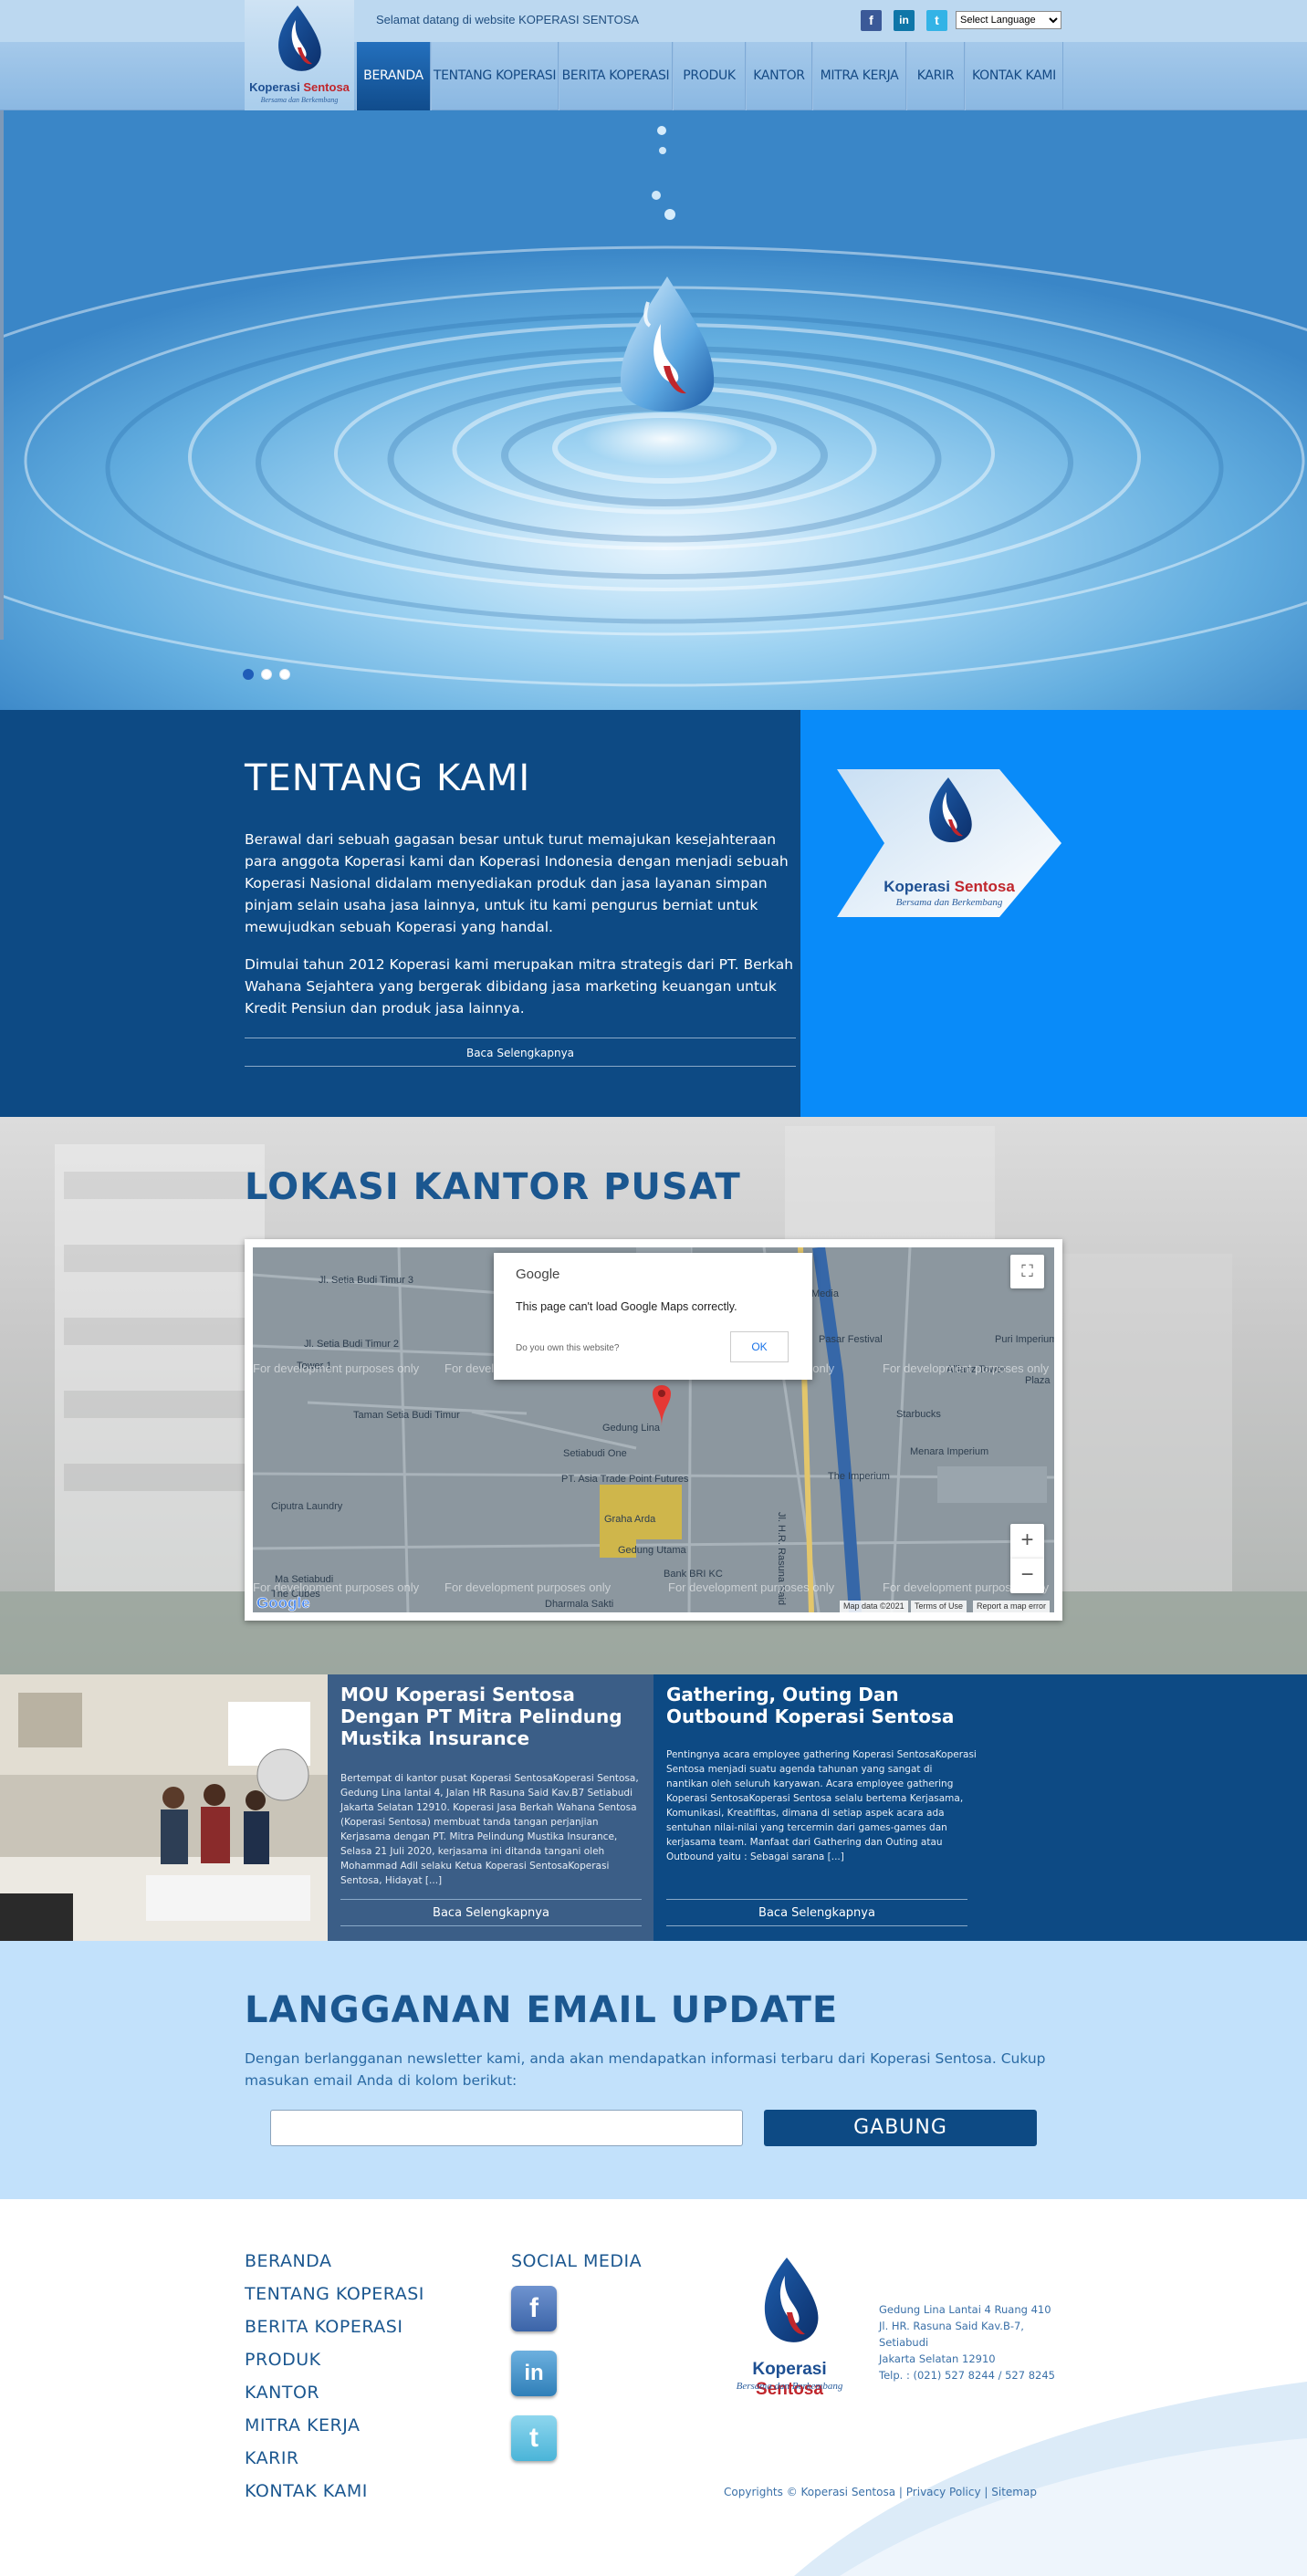 This screenshot has height=2576, width=1307. Describe the element at coordinates (759, 1346) in the screenshot. I see `map-dialog-ok-button: OK` at that location.